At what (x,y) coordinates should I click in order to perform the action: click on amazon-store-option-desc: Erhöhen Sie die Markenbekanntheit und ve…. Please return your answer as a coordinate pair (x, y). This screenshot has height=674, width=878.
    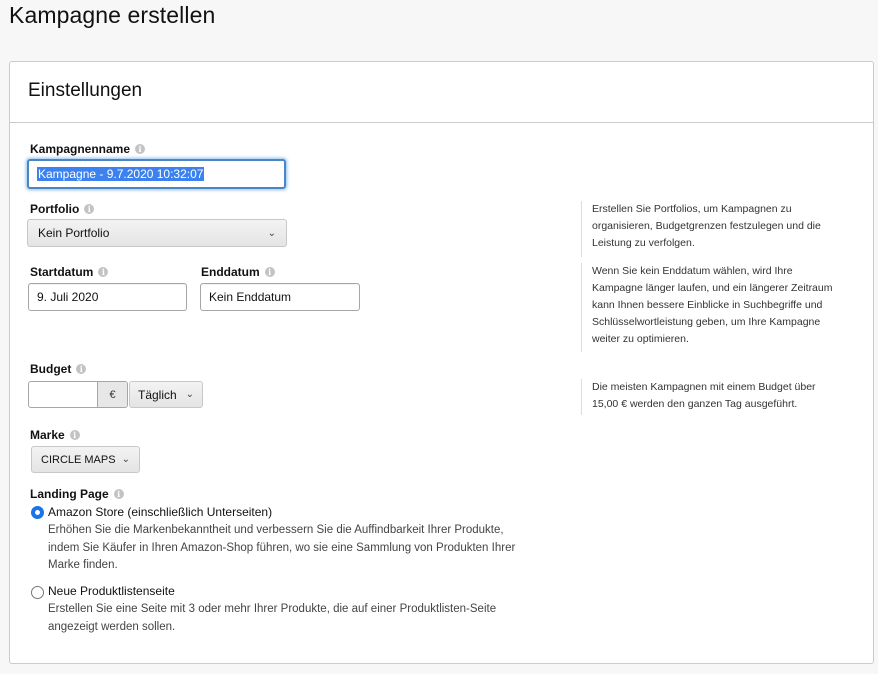
    Looking at the image, I should click on (282, 547).